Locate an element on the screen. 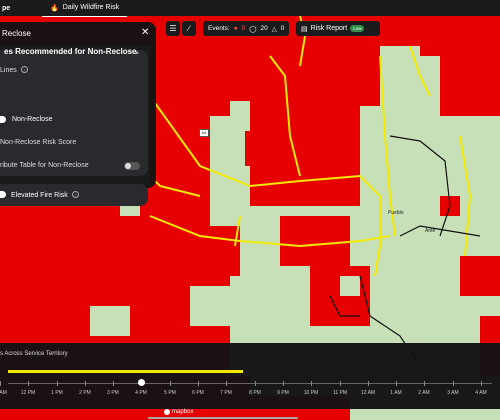  attribute-table-label: ribute Table for Non-Reclose is located at coordinates (44, 165).